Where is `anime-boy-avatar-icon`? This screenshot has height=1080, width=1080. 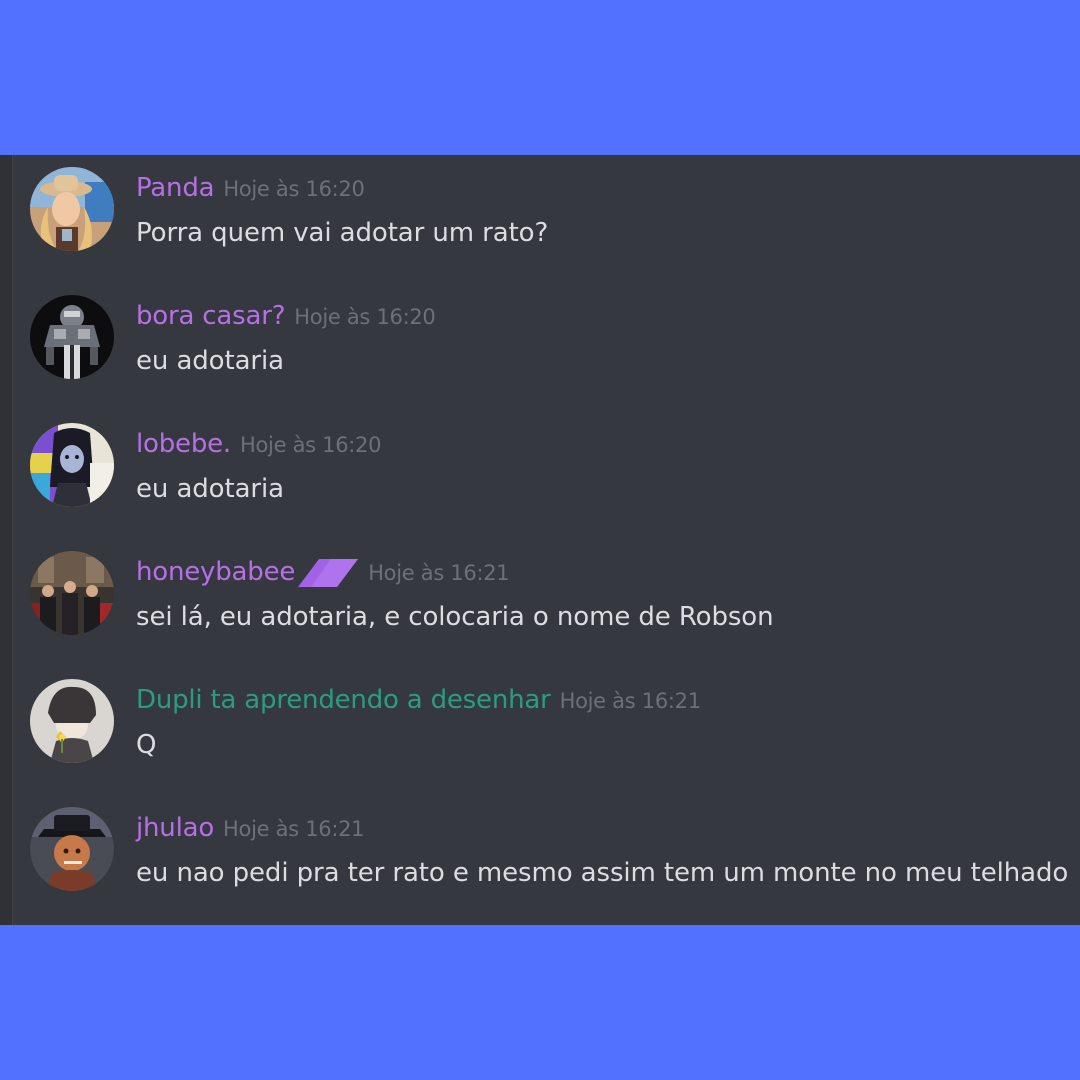 anime-boy-avatar-icon is located at coordinates (72, 721).